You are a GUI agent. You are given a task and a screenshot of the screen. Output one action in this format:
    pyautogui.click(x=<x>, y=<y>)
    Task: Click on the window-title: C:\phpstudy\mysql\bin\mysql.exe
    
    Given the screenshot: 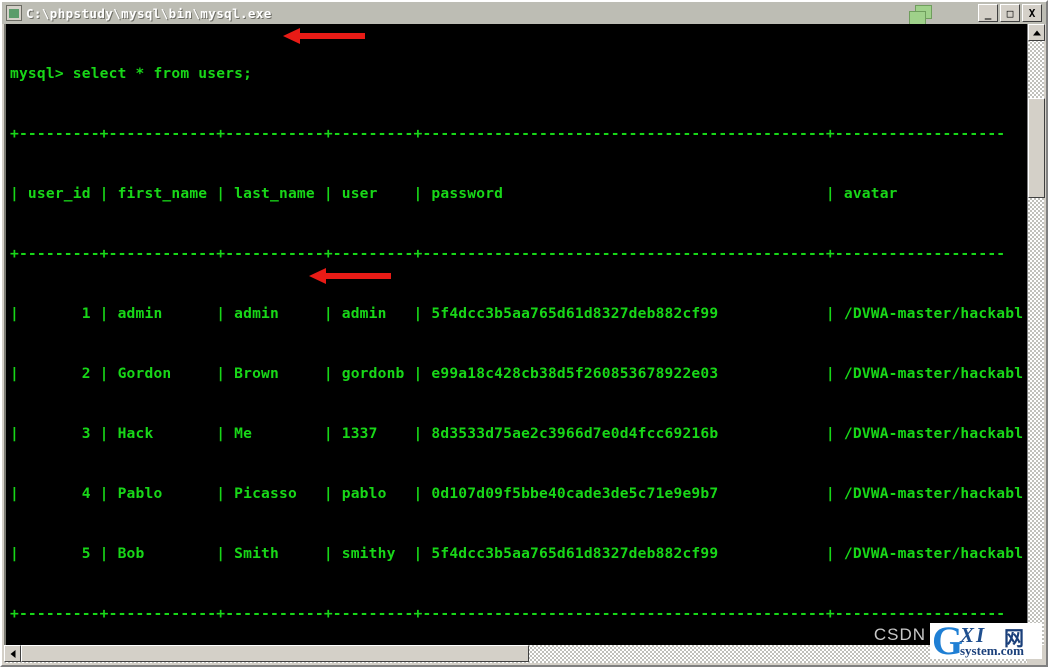 What is the action you would take?
    pyautogui.click(x=149, y=13)
    